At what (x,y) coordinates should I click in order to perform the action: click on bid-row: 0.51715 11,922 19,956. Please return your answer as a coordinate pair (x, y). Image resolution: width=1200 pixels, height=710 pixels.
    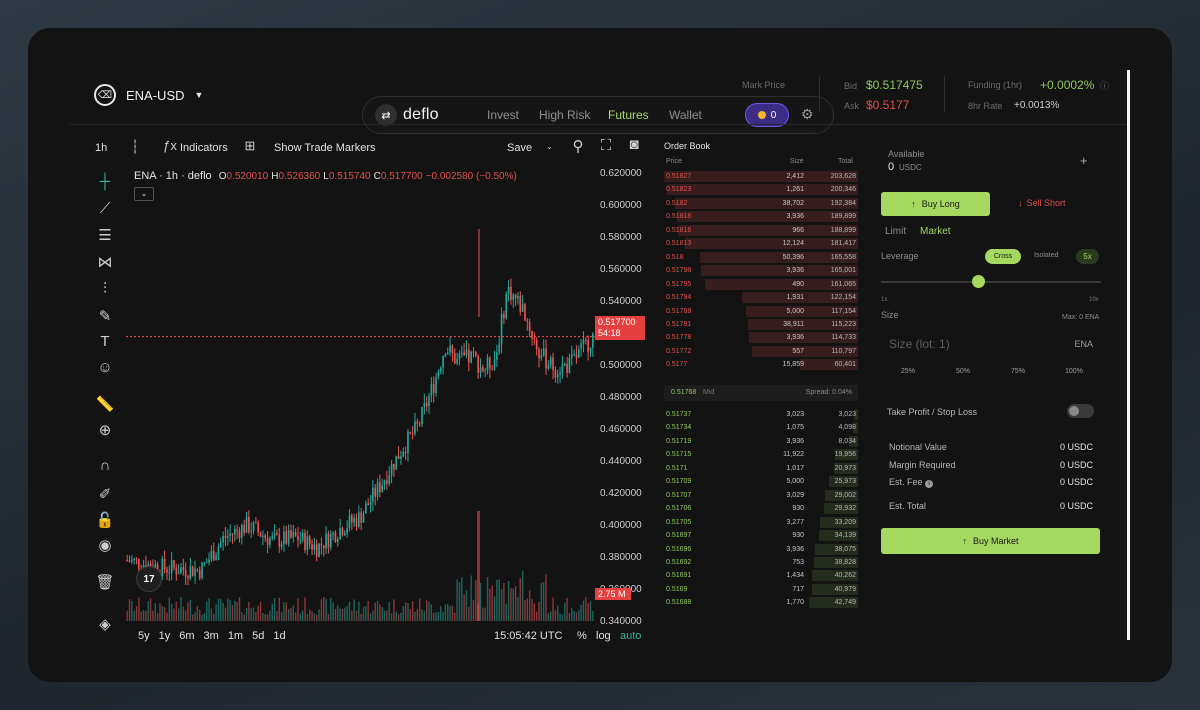
    Looking at the image, I should click on (761, 454).